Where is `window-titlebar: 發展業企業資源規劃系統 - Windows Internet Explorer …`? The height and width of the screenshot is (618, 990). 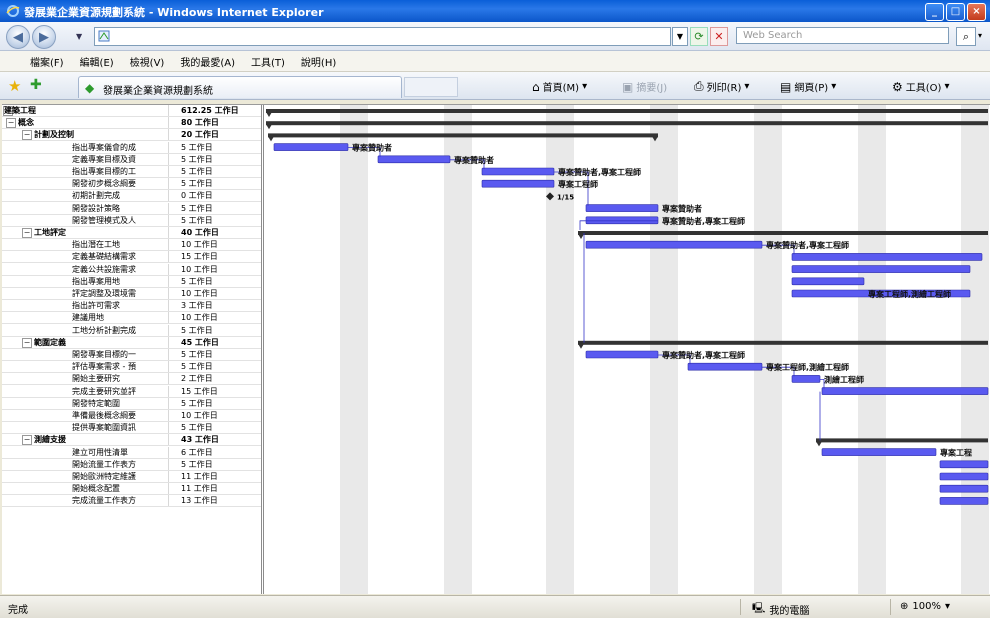
window-titlebar: 發展業企業資源規劃系統 - Windows Internet Explorer … is located at coordinates (495, 11).